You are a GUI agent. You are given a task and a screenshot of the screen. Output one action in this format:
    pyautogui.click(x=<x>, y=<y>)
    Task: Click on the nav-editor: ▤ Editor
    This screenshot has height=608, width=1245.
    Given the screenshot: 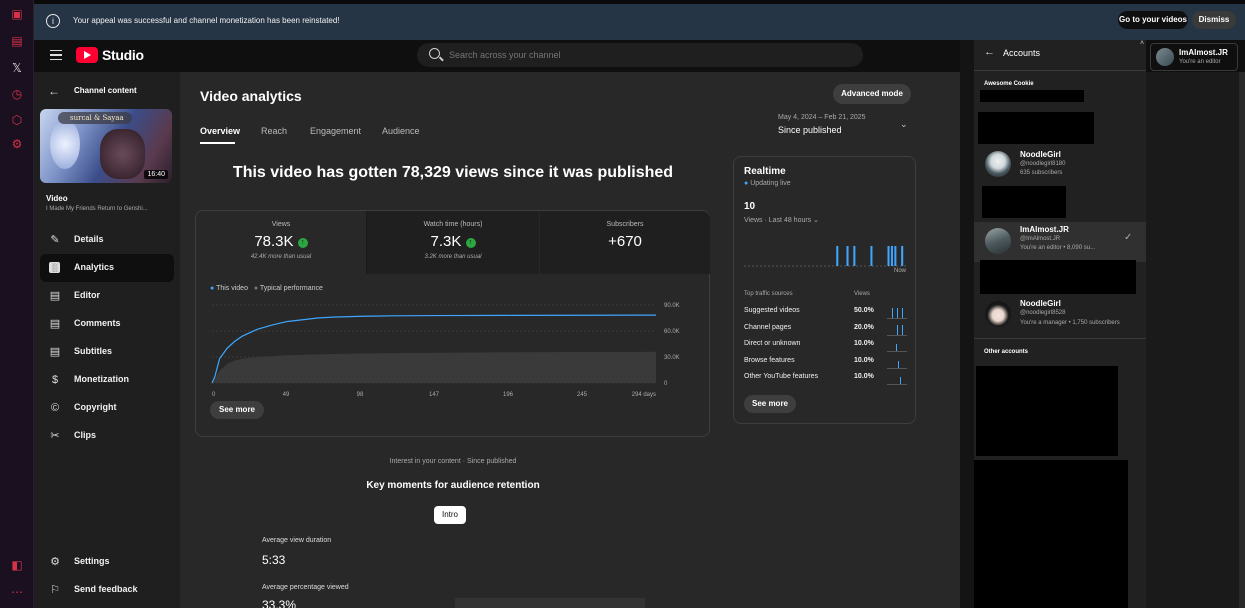 What is the action you would take?
    pyautogui.click(x=107, y=296)
    